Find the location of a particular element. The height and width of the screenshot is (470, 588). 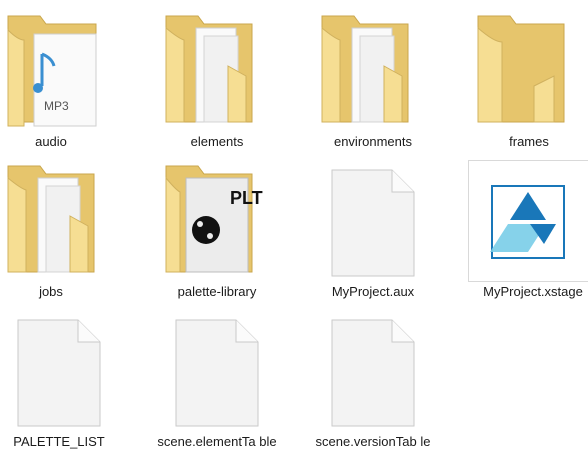

file-label: MyProject.aux is located at coordinates (373, 291).